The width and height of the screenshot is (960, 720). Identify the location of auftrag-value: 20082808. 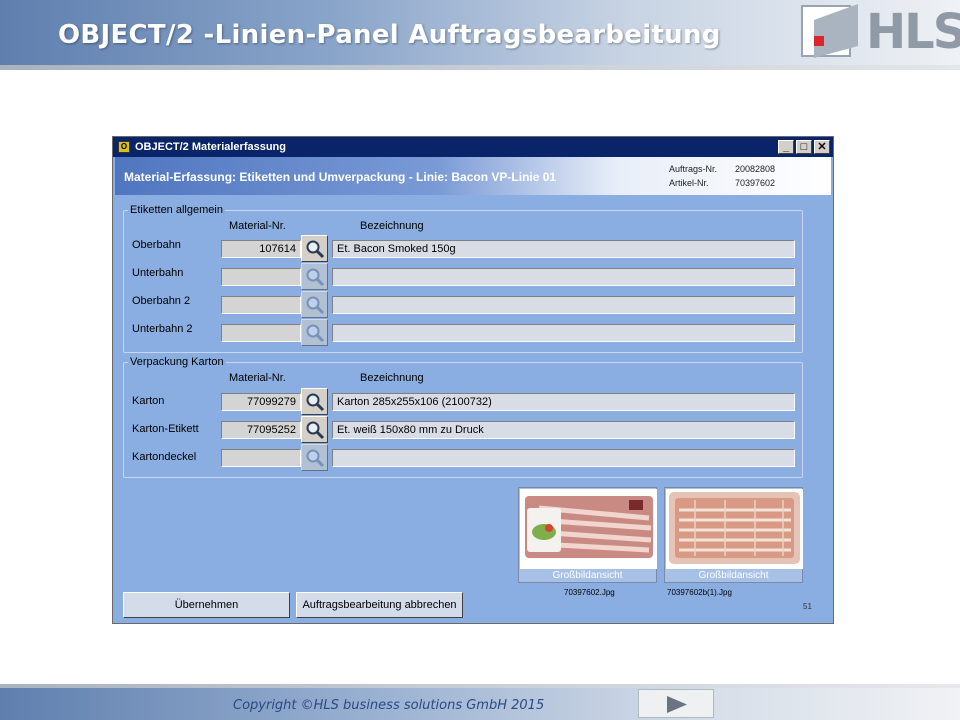
(755, 169).